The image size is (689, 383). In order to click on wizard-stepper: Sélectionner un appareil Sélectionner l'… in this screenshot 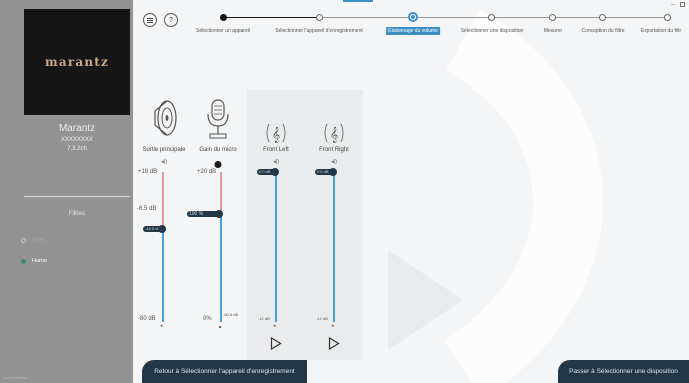, I will do `click(411, 22)`.